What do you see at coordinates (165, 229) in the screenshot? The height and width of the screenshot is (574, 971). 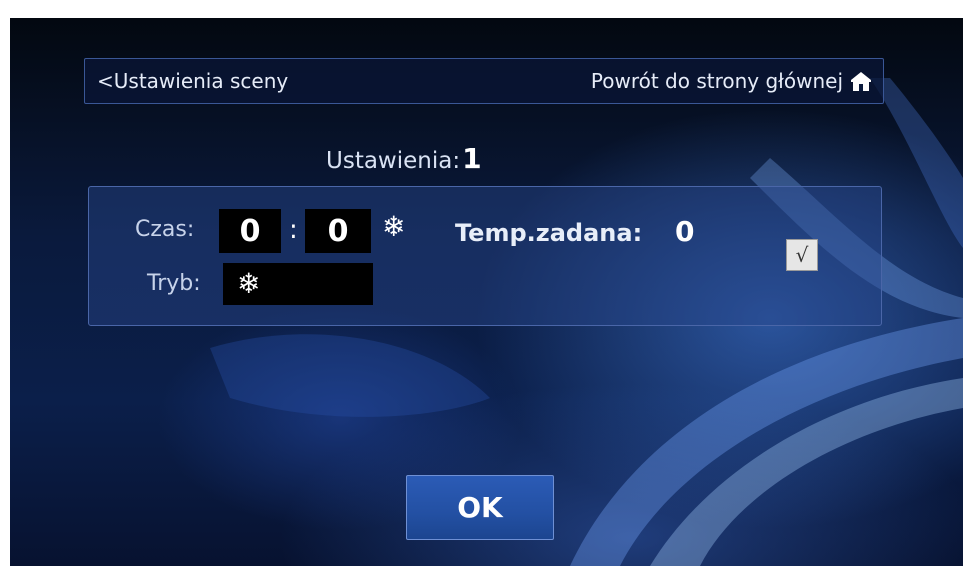 I see `time-label: Czas:` at bounding box center [165, 229].